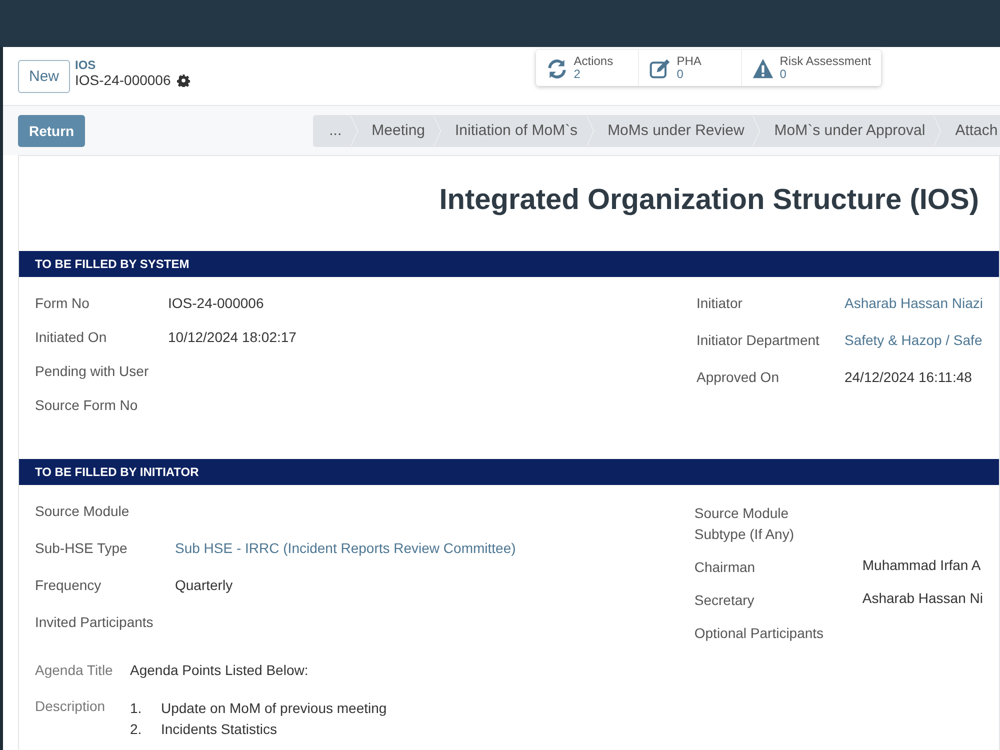 This screenshot has height=750, width=1000. I want to click on field-link: Safety & Hazop / Safe, so click(913, 340).